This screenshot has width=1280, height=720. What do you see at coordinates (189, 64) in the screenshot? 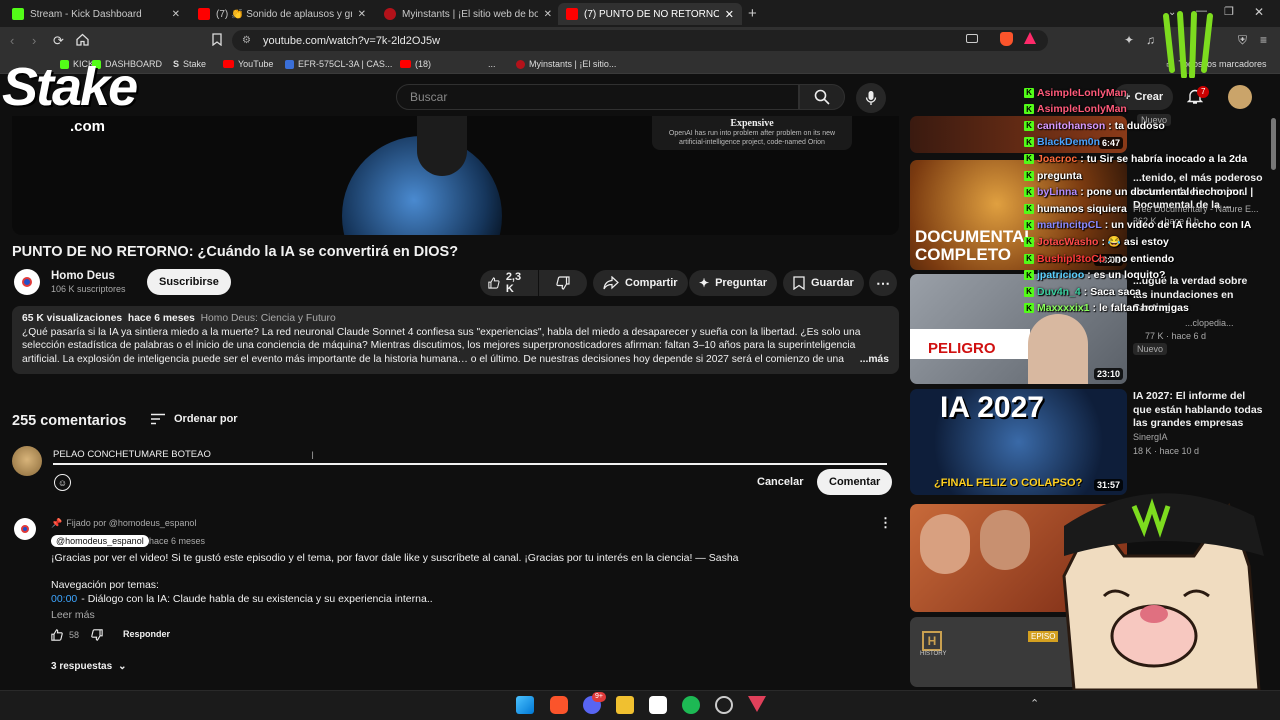
I see `bookmark-stake: S Stake` at bounding box center [189, 64].